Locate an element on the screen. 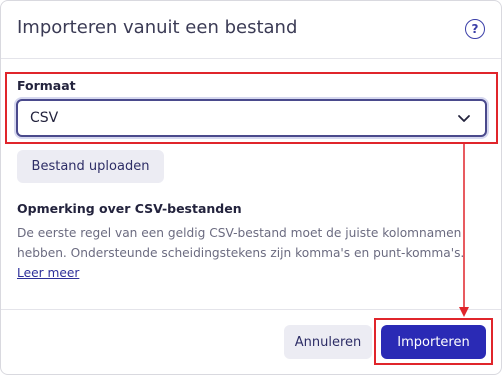 The width and height of the screenshot is (502, 375). learn-more-link: Leer meer is located at coordinates (48, 273).